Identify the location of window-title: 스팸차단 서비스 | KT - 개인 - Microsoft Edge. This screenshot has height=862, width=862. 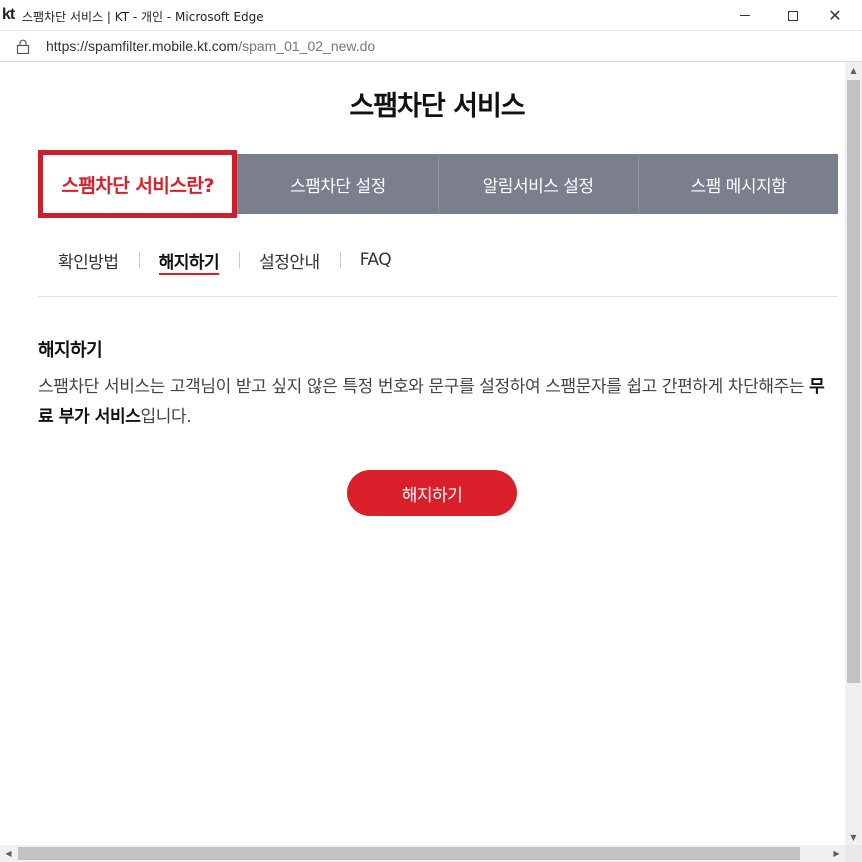
(143, 17).